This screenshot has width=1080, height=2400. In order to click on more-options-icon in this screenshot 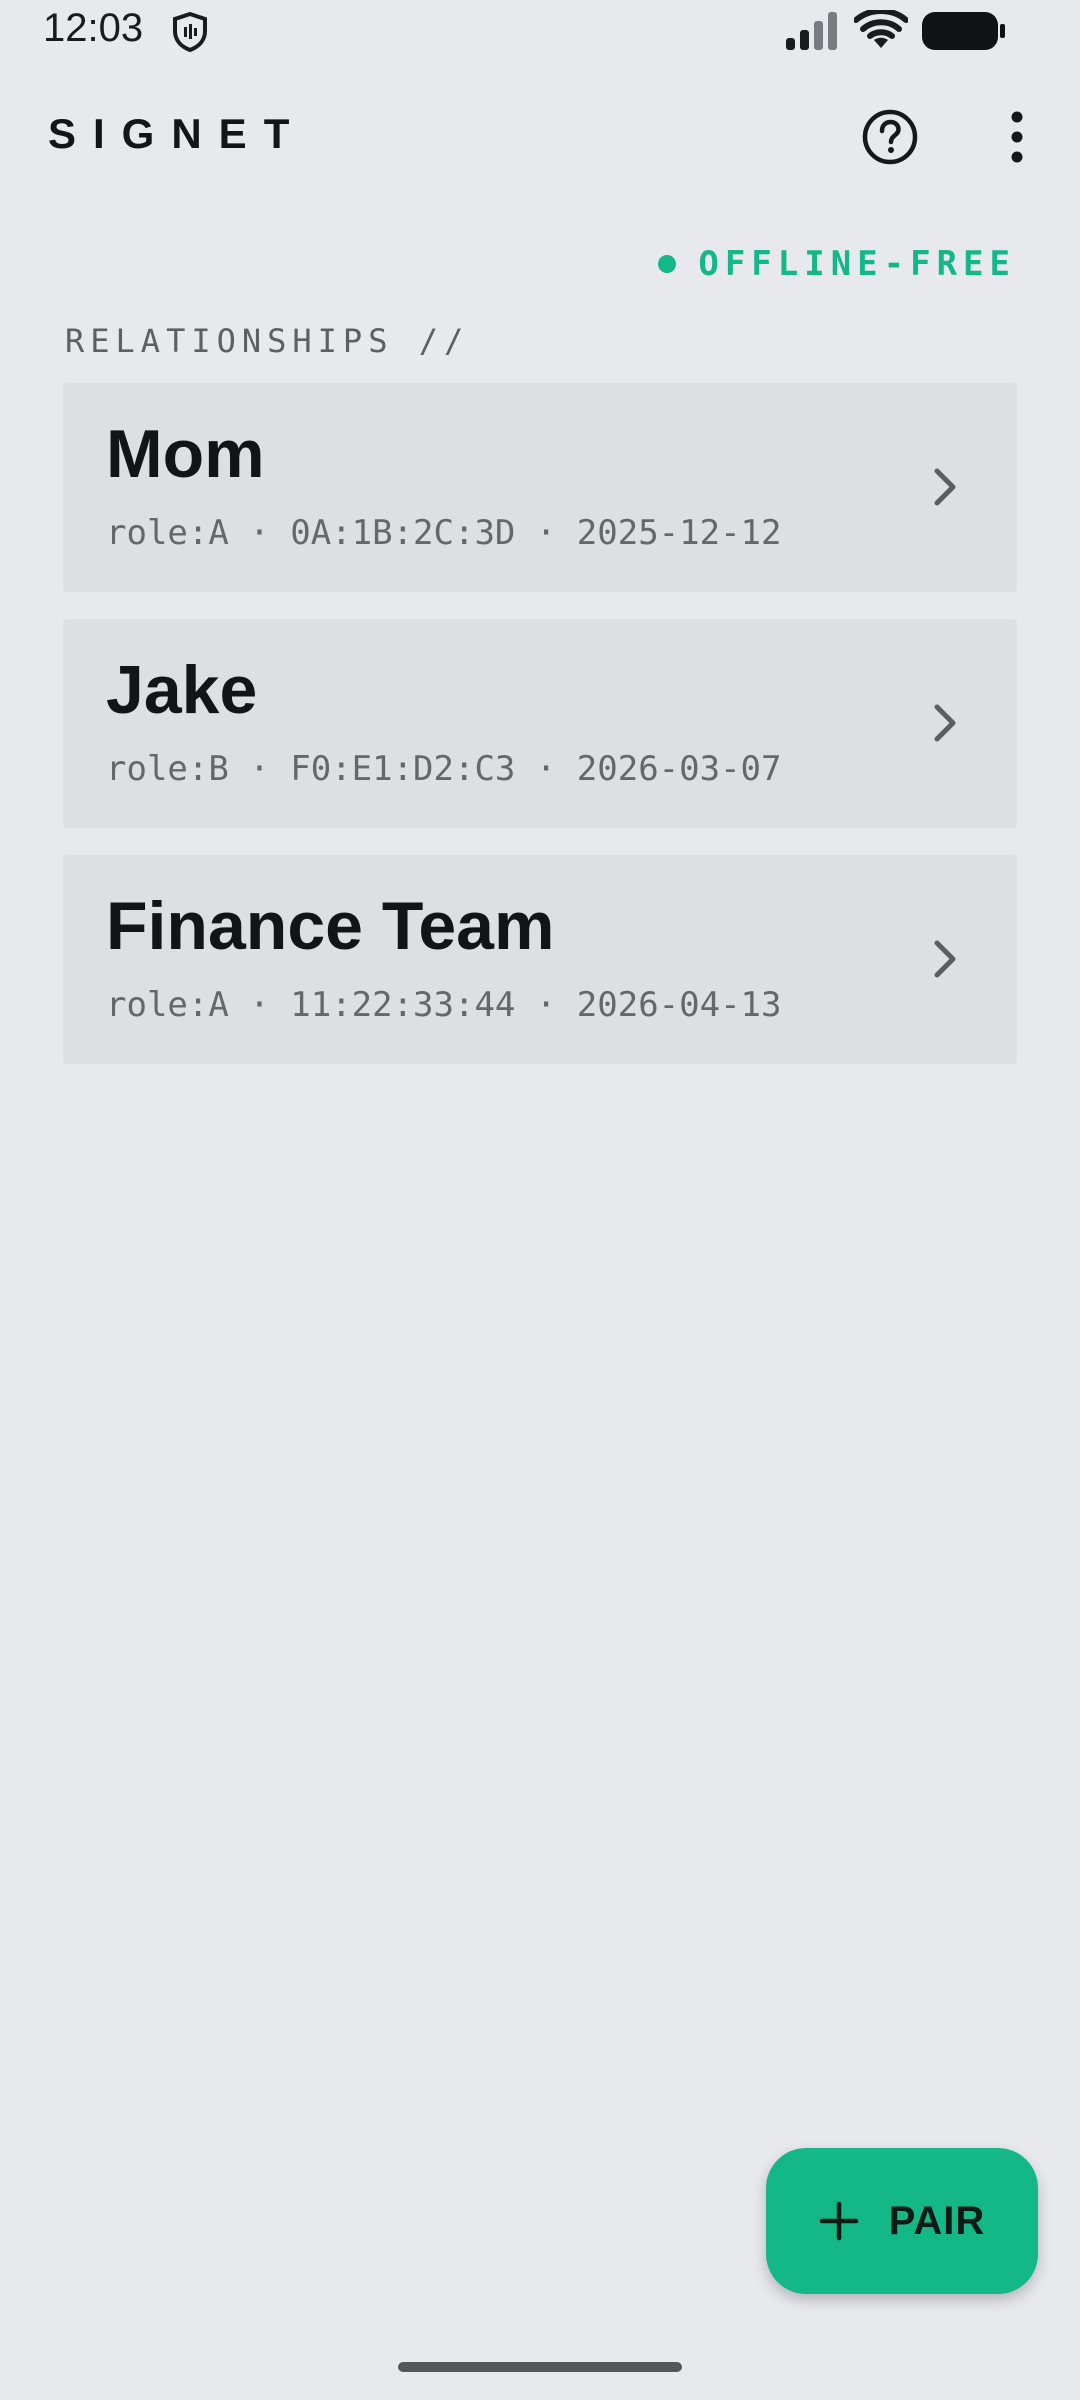, I will do `click(1017, 138)`.